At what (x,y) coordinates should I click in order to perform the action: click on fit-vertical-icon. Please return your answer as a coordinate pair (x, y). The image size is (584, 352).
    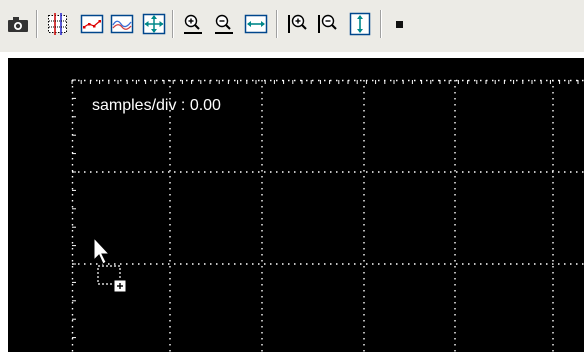
    Looking at the image, I should click on (360, 24).